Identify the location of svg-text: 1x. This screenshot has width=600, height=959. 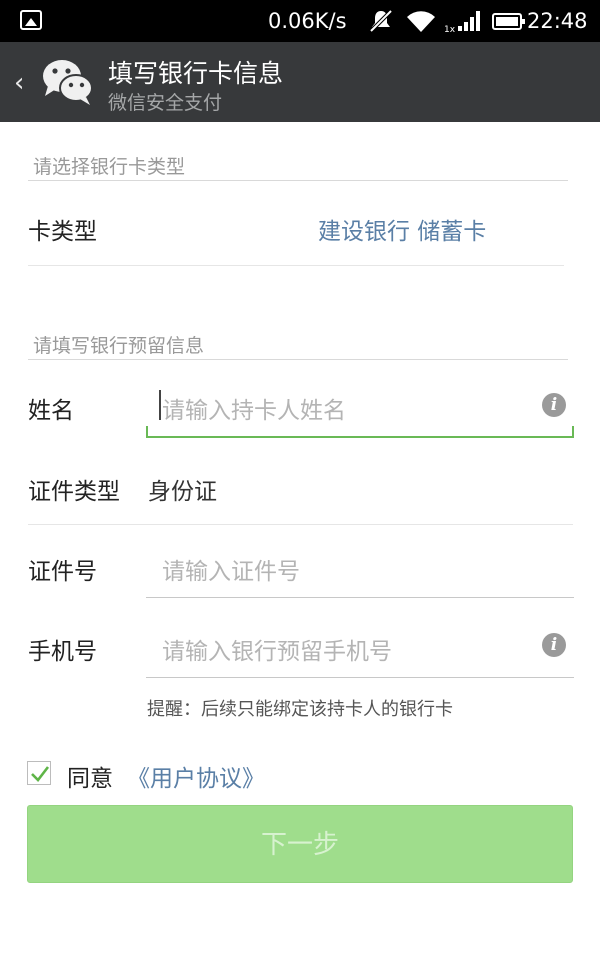
(450, 29).